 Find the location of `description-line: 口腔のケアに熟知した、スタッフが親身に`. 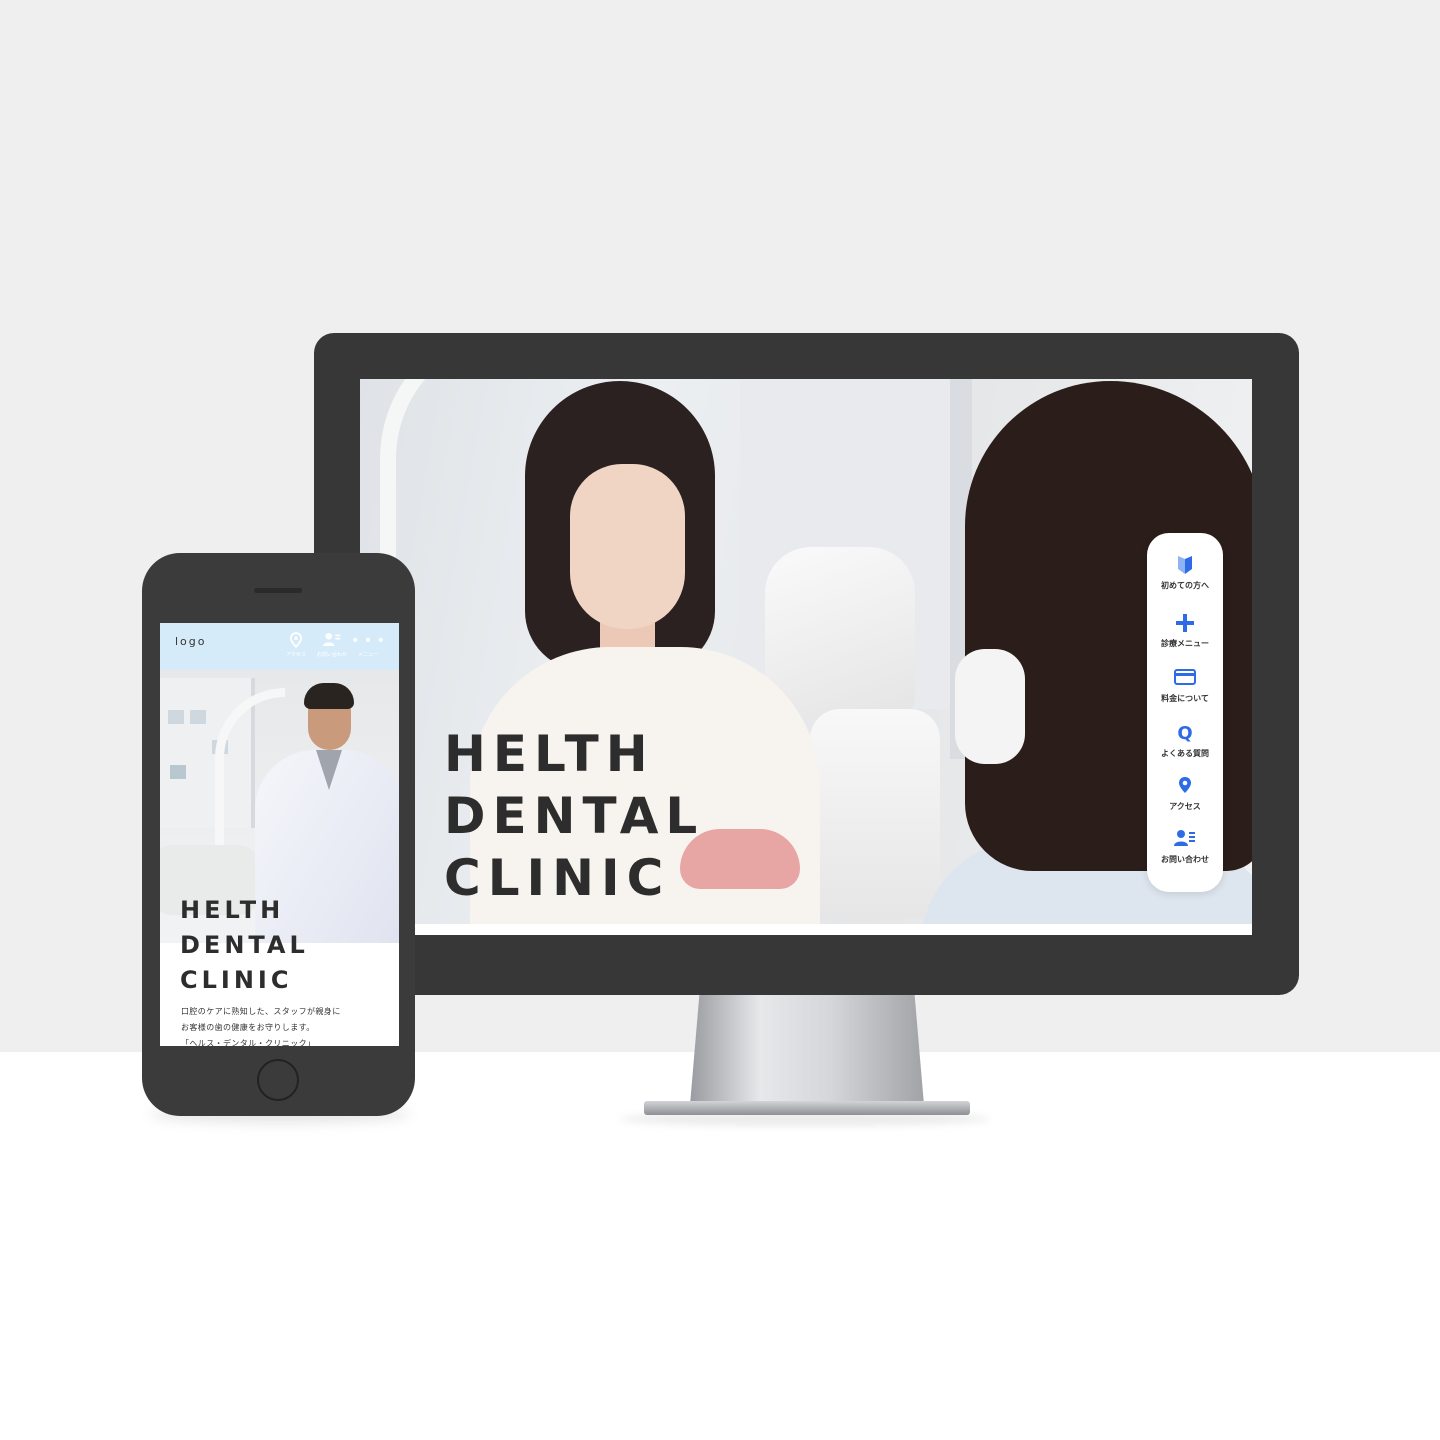

description-line: 口腔のケアに熟知した、スタッフが親身に is located at coordinates (261, 1011).